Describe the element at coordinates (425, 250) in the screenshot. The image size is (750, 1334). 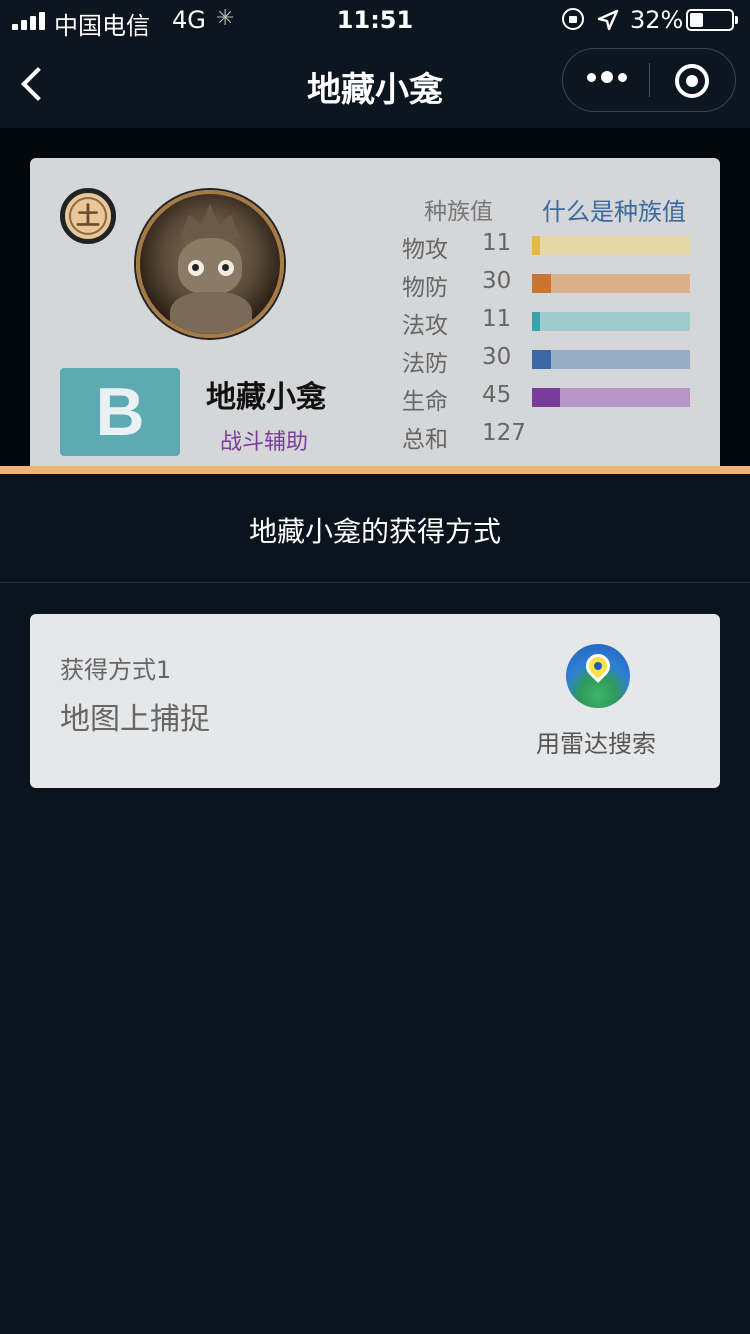
I see `stat-label: 物攻` at that location.